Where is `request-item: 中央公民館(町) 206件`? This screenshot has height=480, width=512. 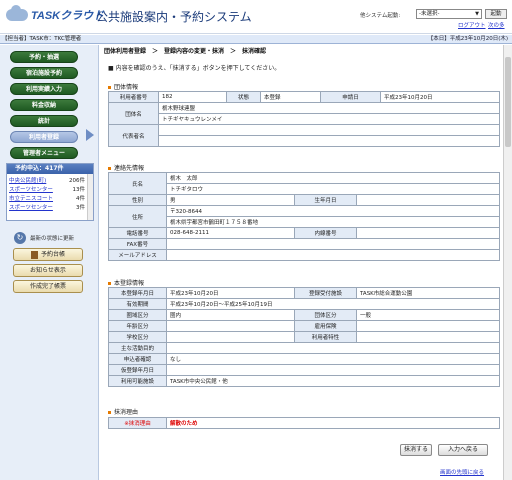
request-item: 中央公民館(町) 206件 is located at coordinates (50, 181).